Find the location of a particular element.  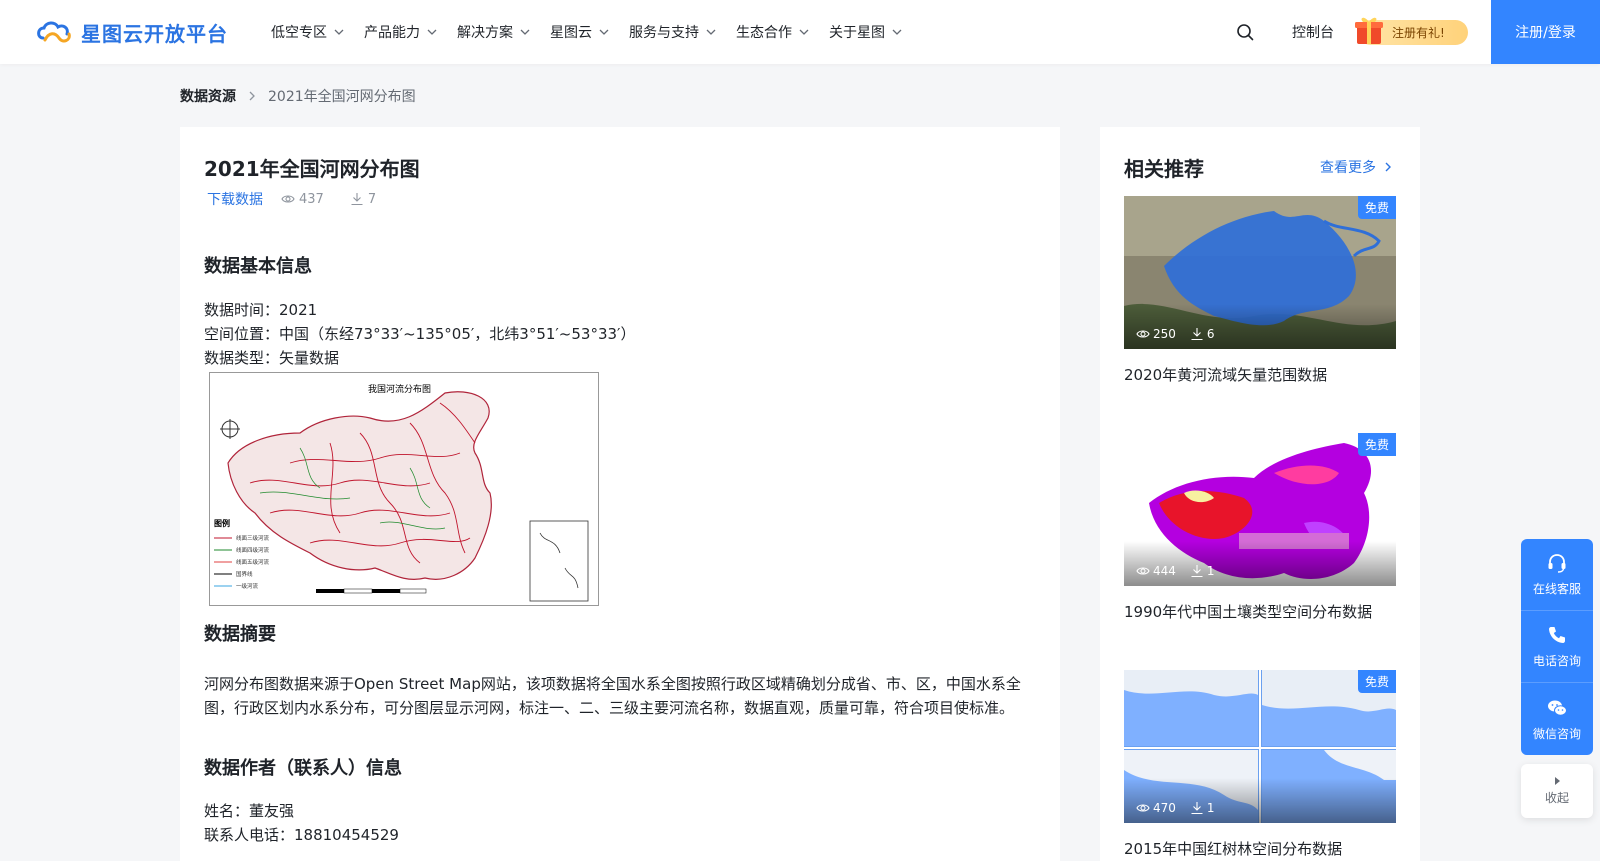

river-map-graphic: 我国河流分布图 图例 线面三级河流 线面四级河流 线面五级河流 国界线 一级河流 is located at coordinates (401, 492).